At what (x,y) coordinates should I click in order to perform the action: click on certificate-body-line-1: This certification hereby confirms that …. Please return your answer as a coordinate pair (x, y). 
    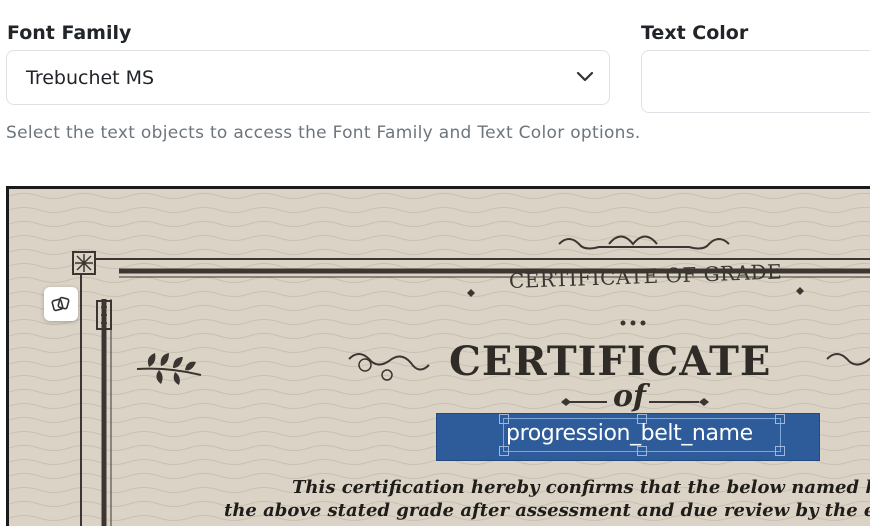
    Looking at the image, I should click on (581, 487).